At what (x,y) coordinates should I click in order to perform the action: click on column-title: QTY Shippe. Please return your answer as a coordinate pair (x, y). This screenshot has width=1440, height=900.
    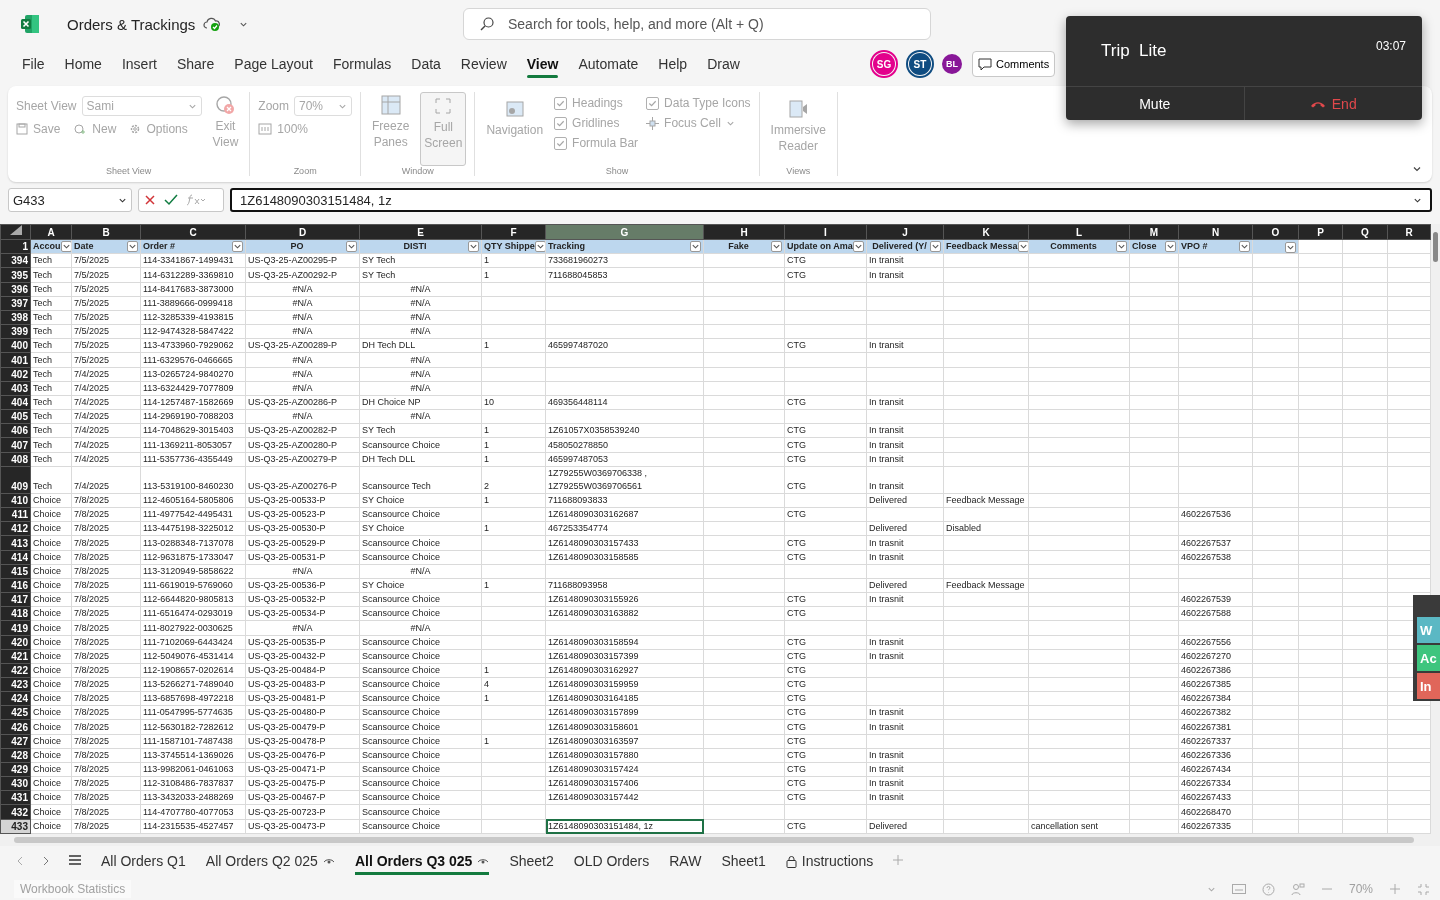
    Looking at the image, I should click on (509, 246).